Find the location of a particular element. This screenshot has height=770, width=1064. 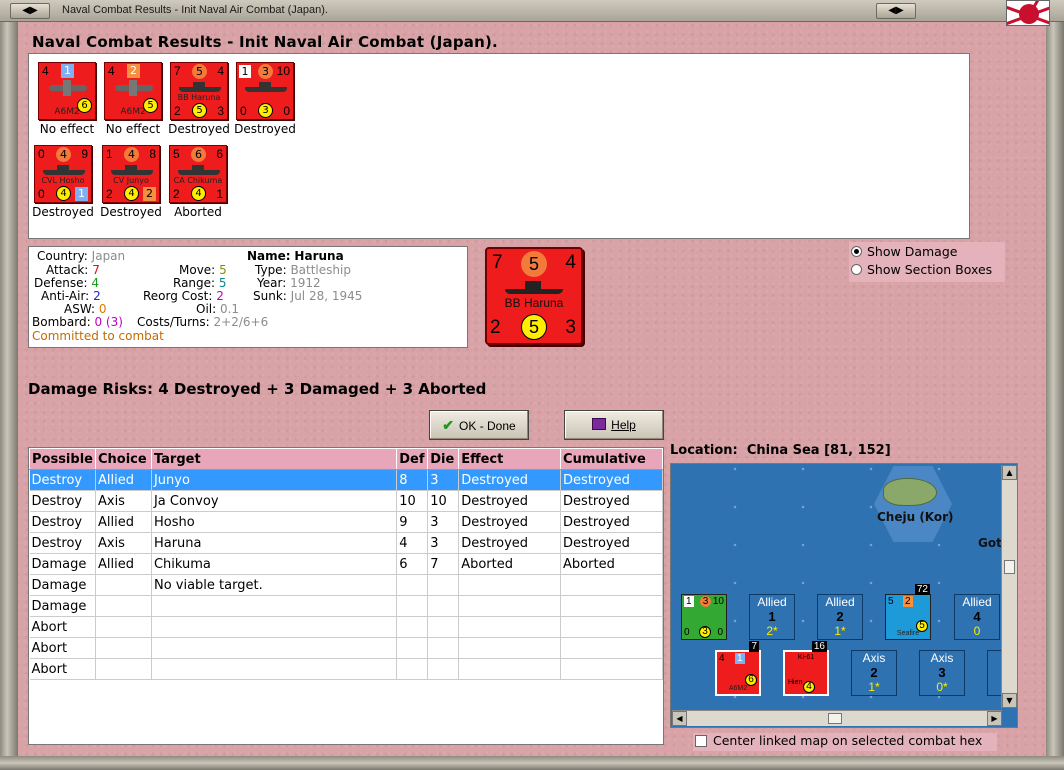

scroll-left-icon: ◀ is located at coordinates (679, 718).